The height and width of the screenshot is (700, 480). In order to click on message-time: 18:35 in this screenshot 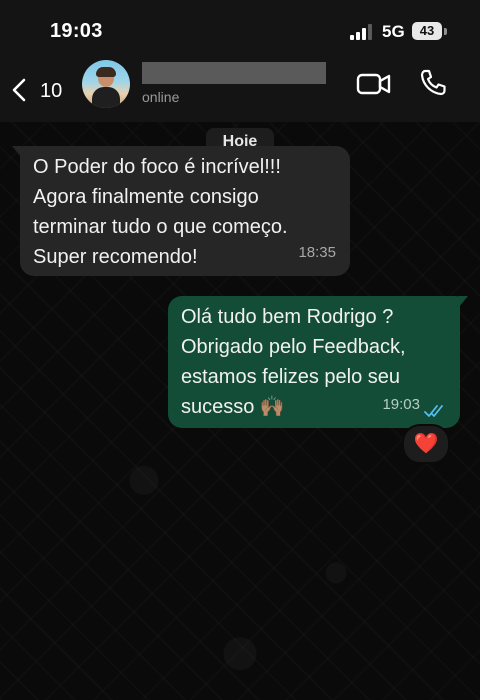, I will do `click(317, 252)`.